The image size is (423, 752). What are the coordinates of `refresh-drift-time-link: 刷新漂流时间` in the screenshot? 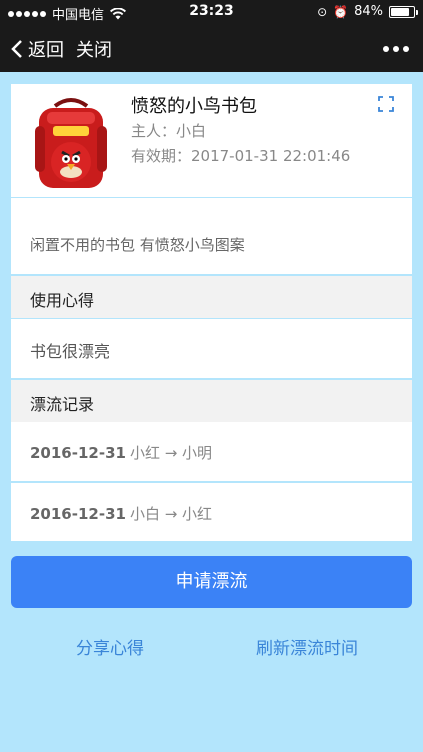 It's located at (307, 646).